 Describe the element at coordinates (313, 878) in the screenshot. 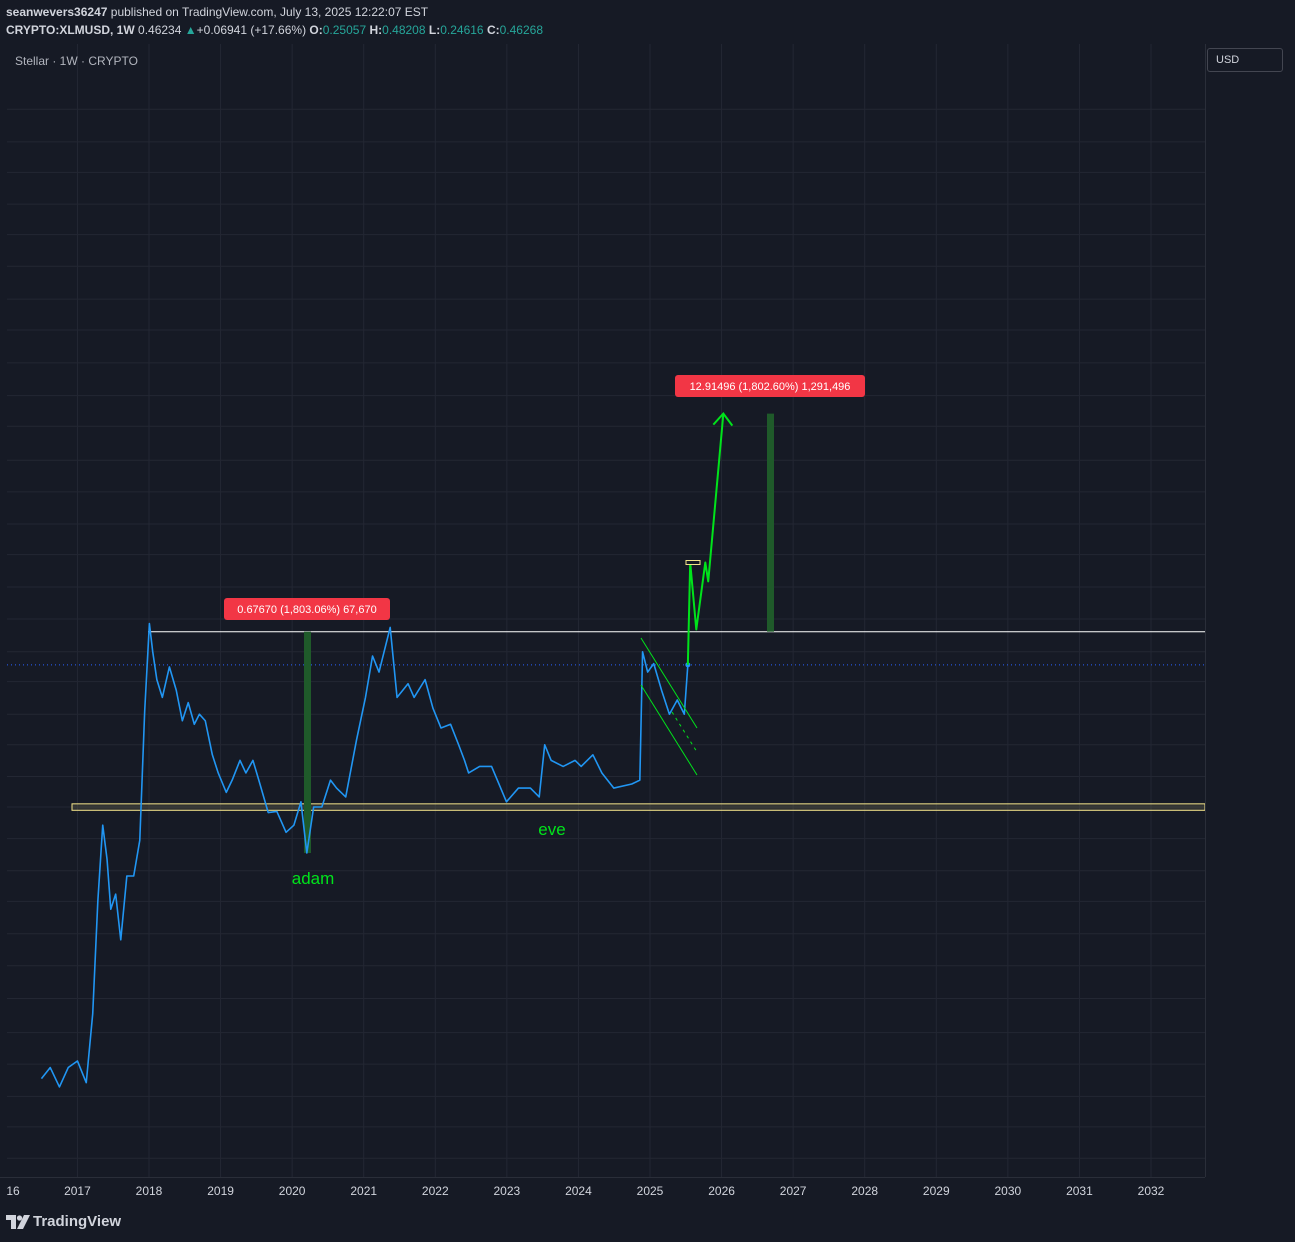

I see `label-adam: adam` at that location.